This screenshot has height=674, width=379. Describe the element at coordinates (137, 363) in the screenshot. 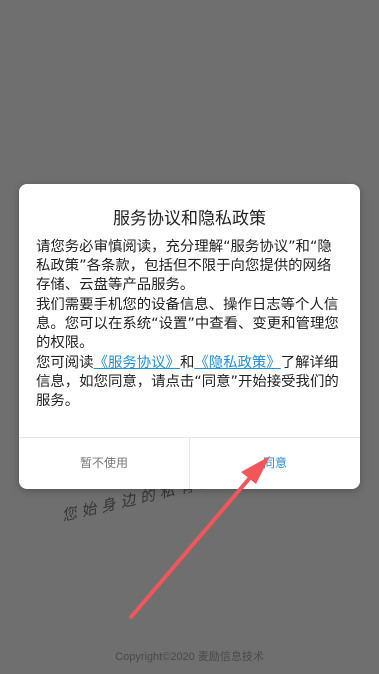

I see `service-agreement-link: 《服务协议》` at that location.